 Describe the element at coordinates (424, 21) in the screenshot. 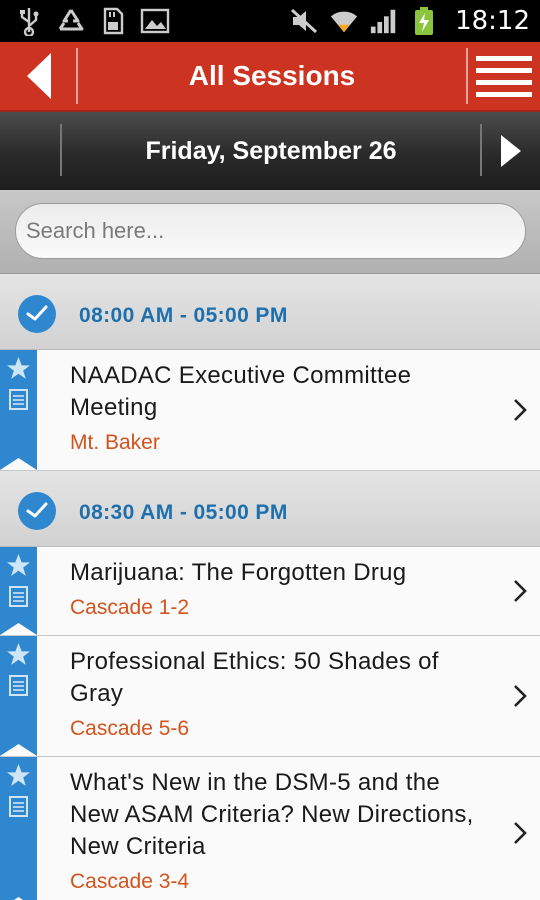

I see `battery-charging-icon` at that location.